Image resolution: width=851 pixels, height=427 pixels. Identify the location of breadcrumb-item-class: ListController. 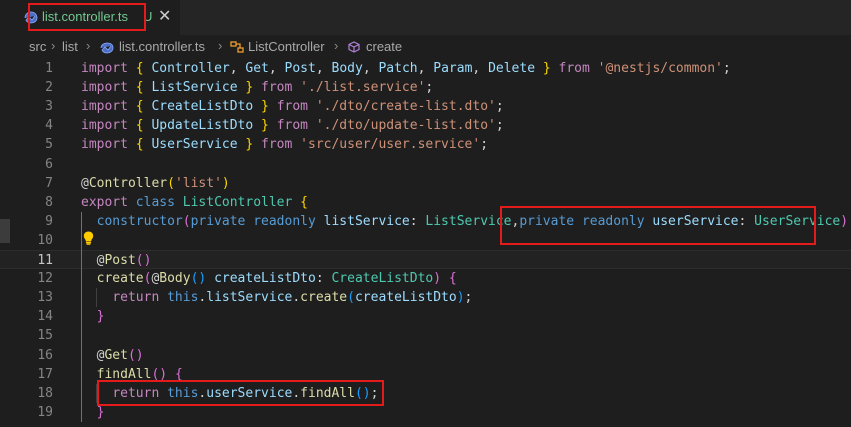
(286, 46).